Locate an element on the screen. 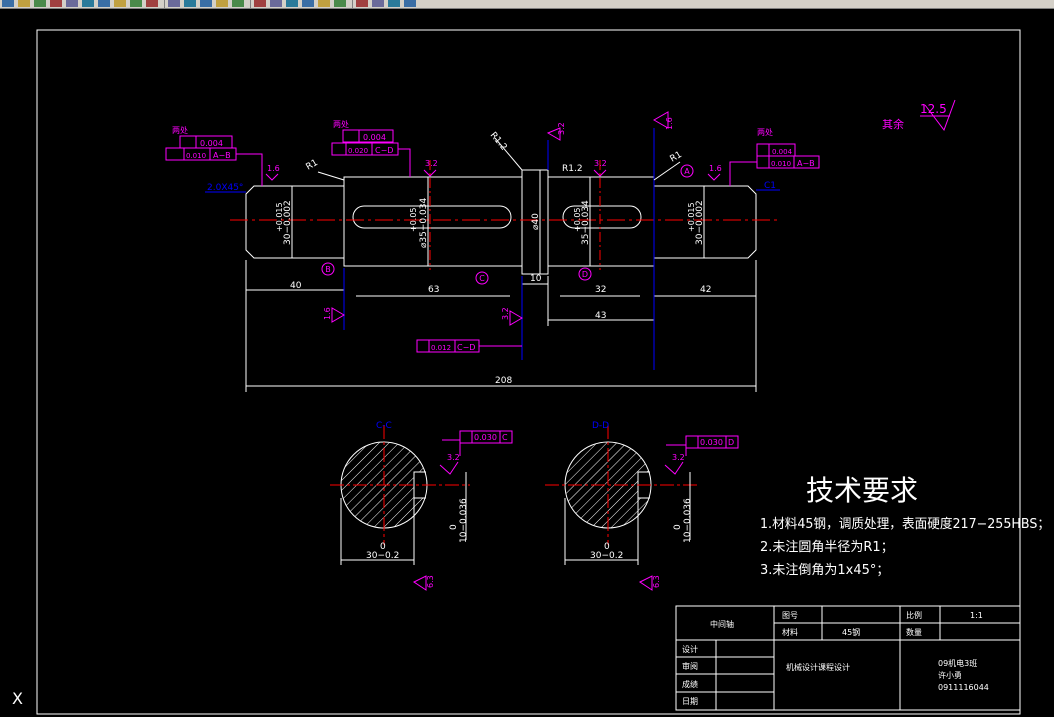  help-icon is located at coordinates (340, 3).